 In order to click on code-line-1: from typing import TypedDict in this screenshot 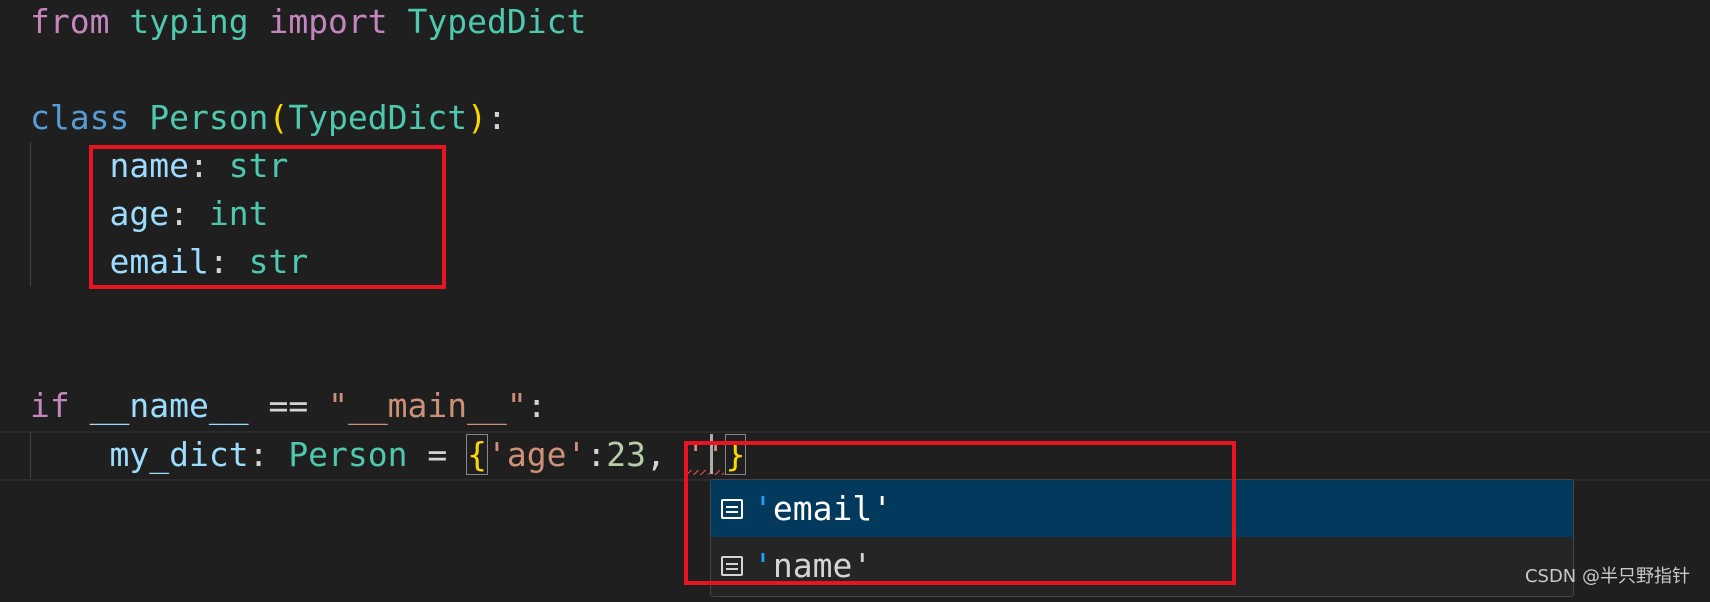, I will do `click(308, 23)`.